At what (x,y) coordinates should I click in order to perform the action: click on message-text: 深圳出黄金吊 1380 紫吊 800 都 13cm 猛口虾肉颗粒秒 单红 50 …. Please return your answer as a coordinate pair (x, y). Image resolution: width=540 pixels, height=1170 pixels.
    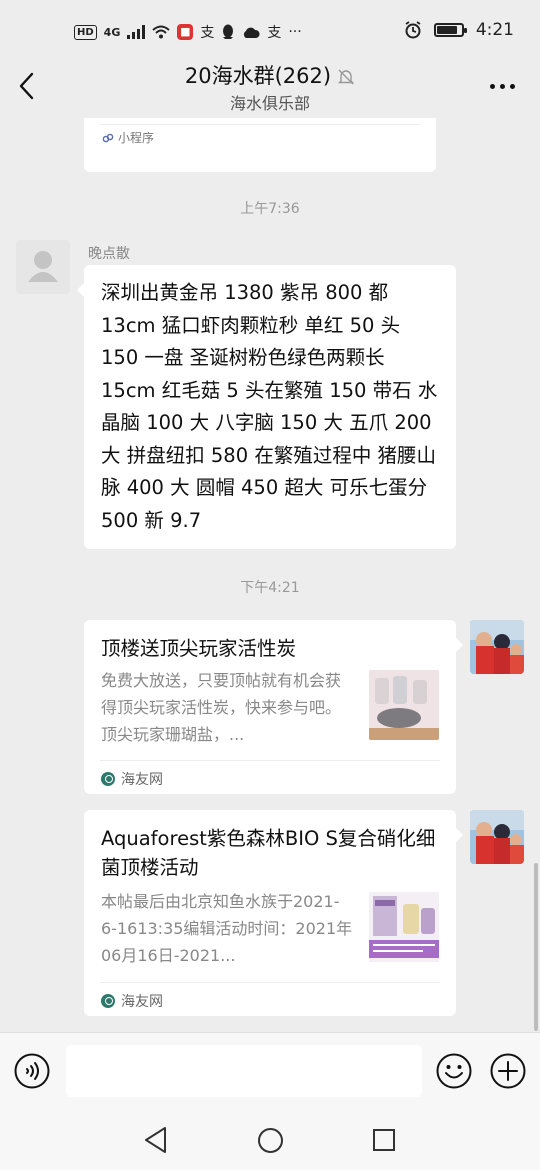
    Looking at the image, I should click on (269, 406).